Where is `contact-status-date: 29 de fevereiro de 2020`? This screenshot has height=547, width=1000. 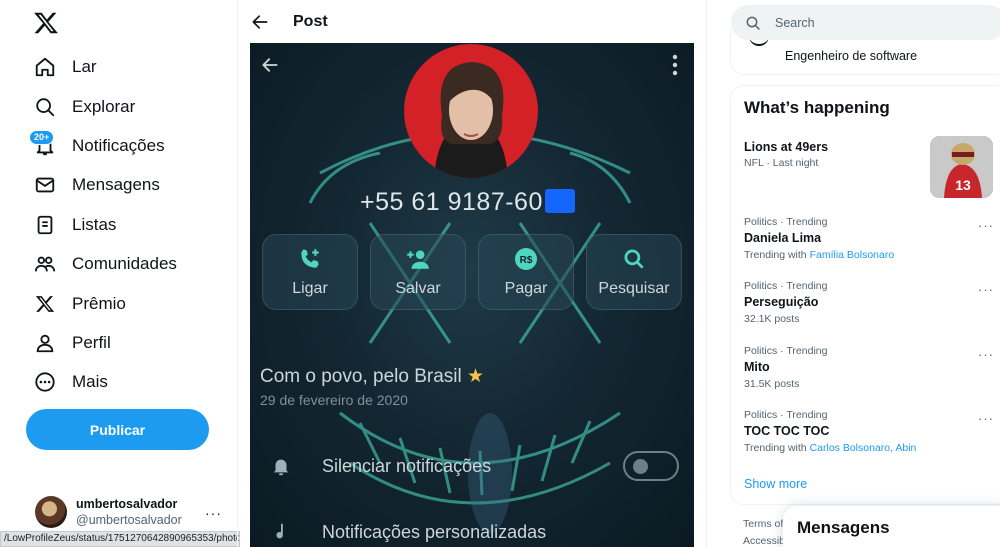
contact-status-date: 29 de fevereiro de 2020 is located at coordinates (334, 400).